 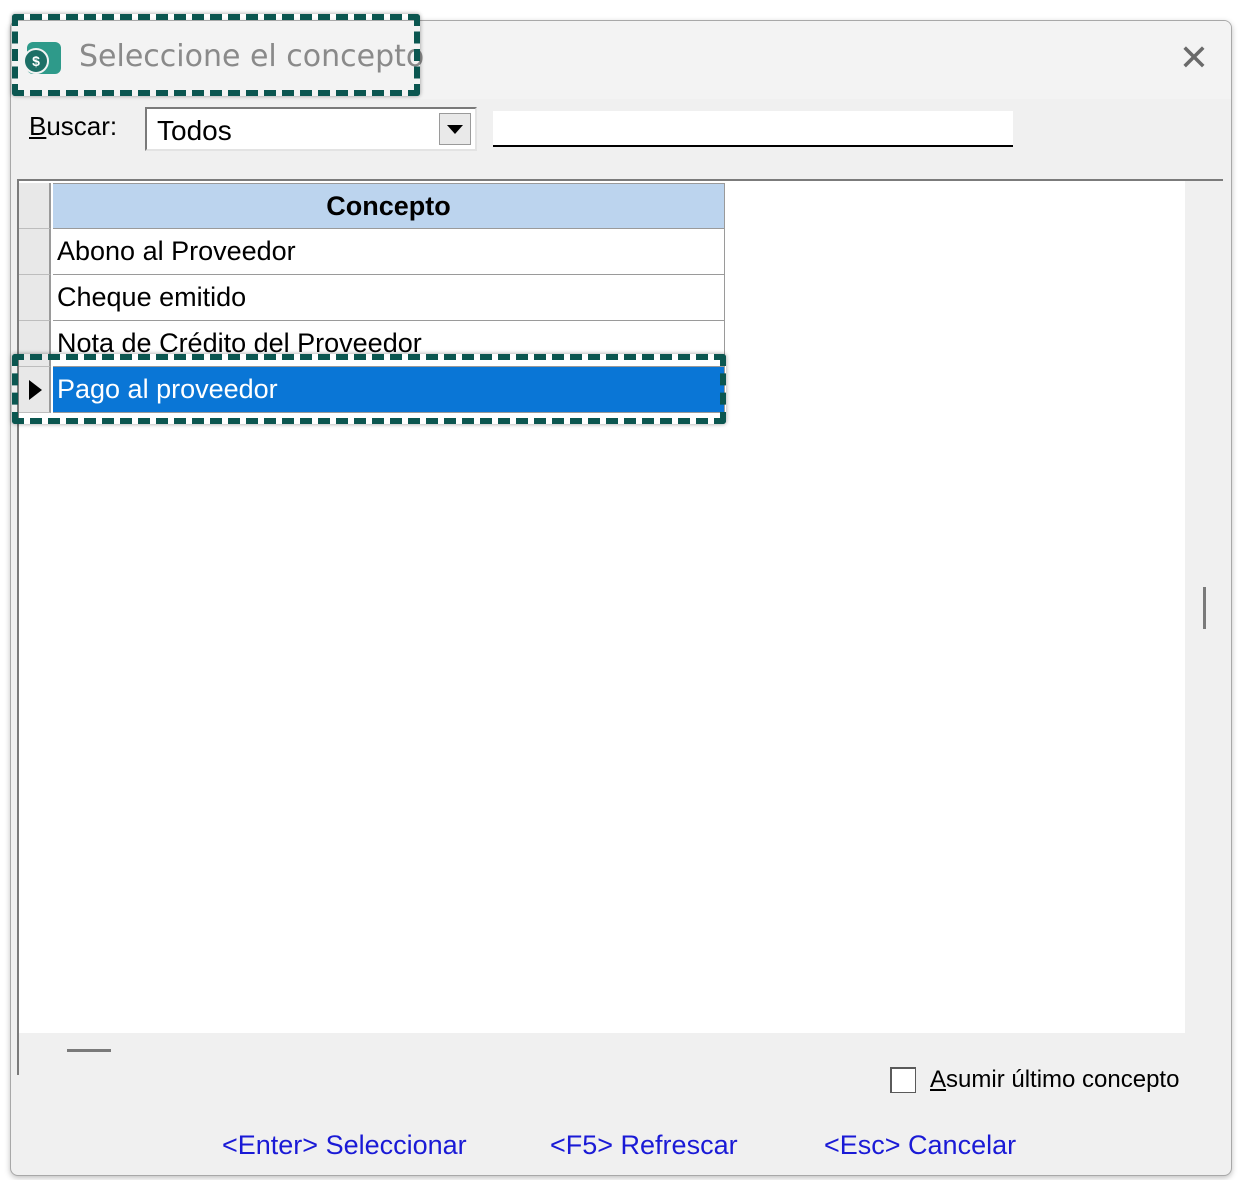 What do you see at coordinates (1063, 1079) in the screenshot?
I see `checkbox-label-text: sumir último concepto` at bounding box center [1063, 1079].